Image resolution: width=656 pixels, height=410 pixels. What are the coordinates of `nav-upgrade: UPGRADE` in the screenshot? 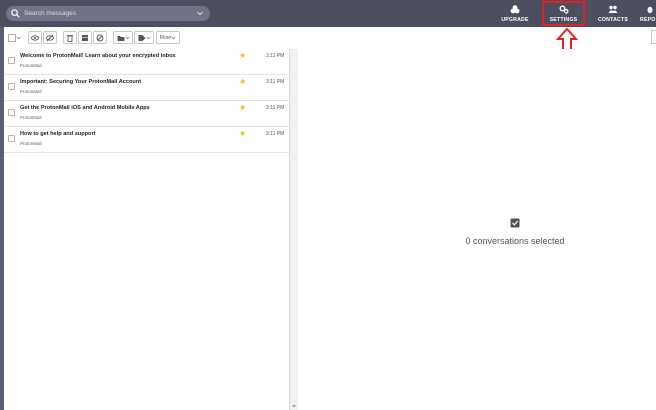 It's located at (515, 15).